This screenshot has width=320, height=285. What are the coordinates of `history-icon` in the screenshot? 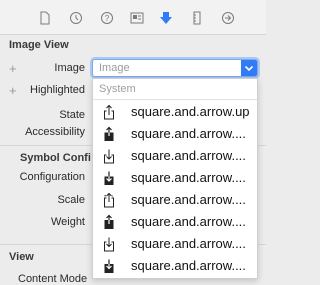 It's located at (76, 18).